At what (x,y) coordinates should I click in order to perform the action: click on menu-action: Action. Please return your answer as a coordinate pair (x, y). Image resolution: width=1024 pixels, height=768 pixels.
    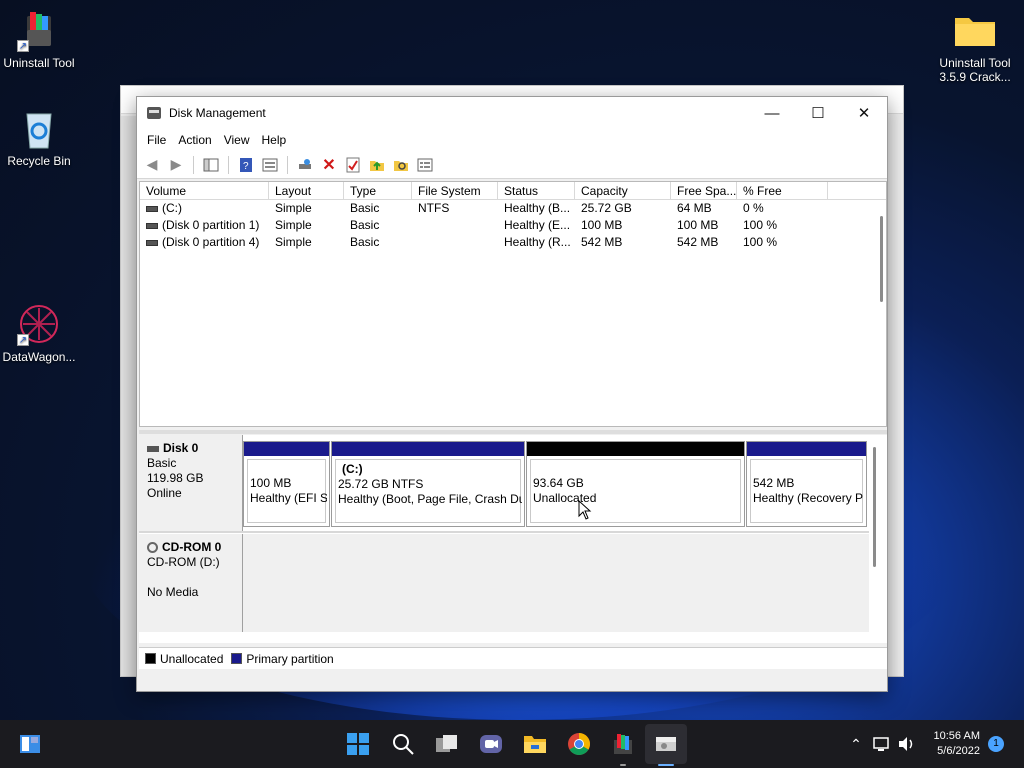
    Looking at the image, I should click on (194, 140).